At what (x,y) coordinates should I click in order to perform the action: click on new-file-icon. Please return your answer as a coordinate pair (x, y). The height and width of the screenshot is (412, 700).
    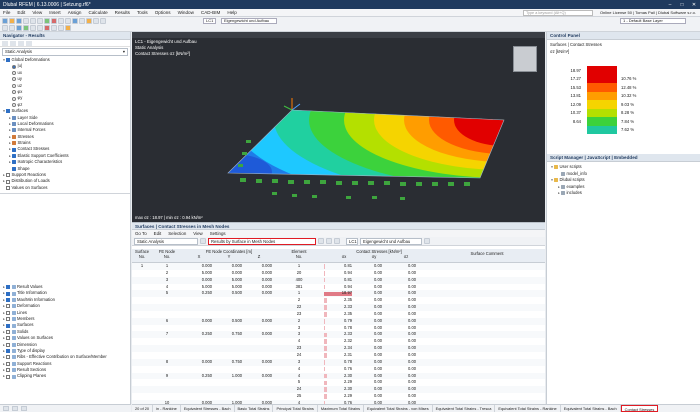
    Looking at the image, I should click on (5, 21).